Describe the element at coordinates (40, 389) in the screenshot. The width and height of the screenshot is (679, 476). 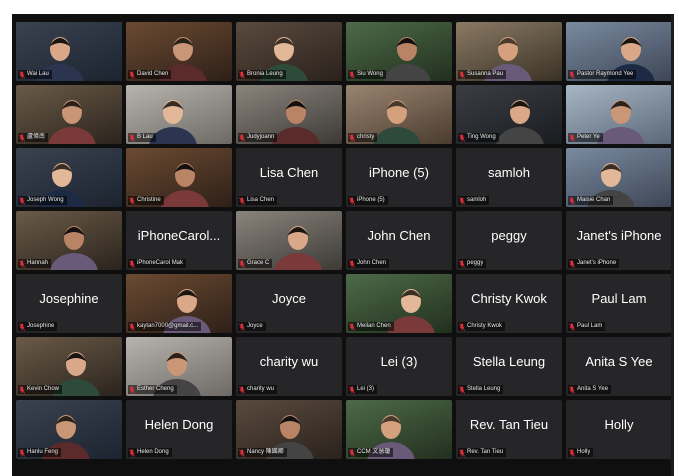
I see `participant-name-label: Kevin Chow` at that location.